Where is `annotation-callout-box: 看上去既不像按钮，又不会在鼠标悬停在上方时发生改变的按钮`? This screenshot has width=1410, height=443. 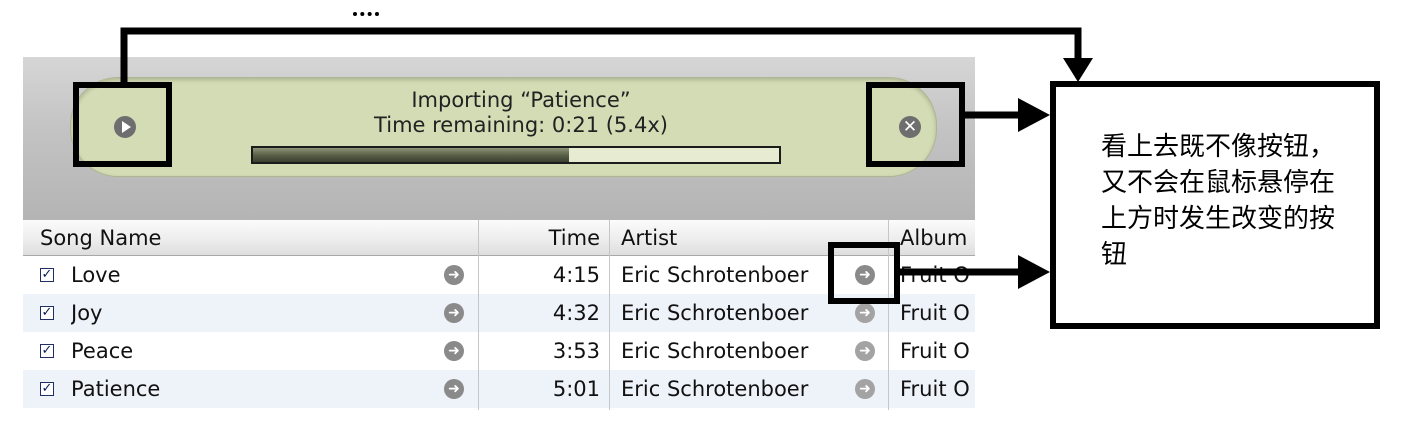
annotation-callout-box: 看上去既不像按钮，又不会在鼠标悬停在上方时发生改变的按钮 is located at coordinates (1215, 205).